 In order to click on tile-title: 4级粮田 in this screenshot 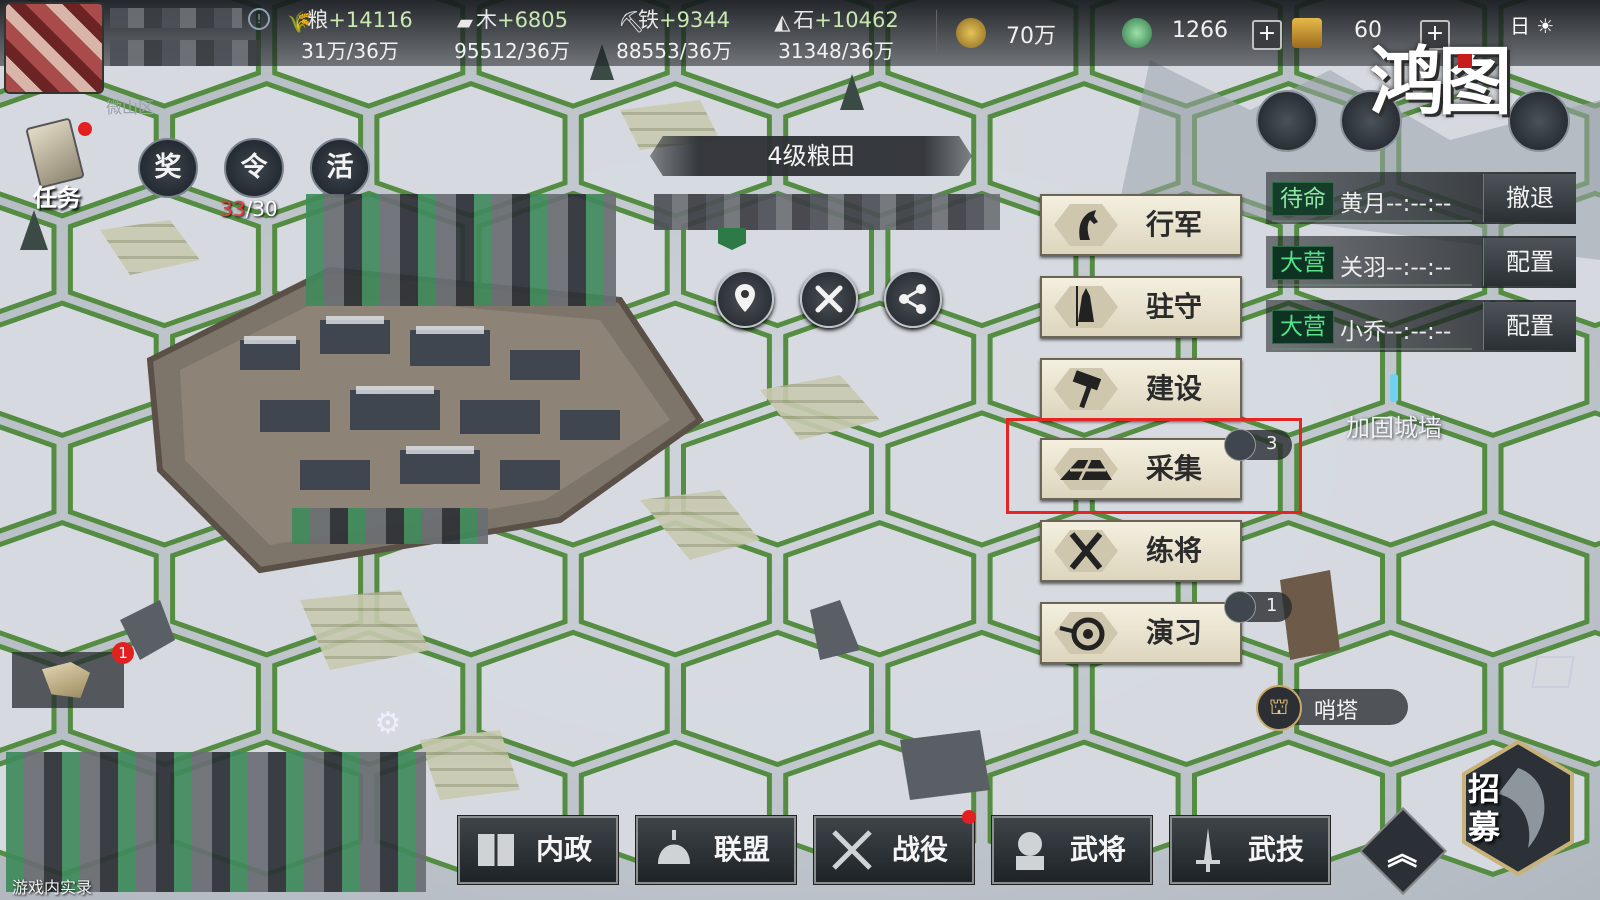, I will do `click(811, 156)`.